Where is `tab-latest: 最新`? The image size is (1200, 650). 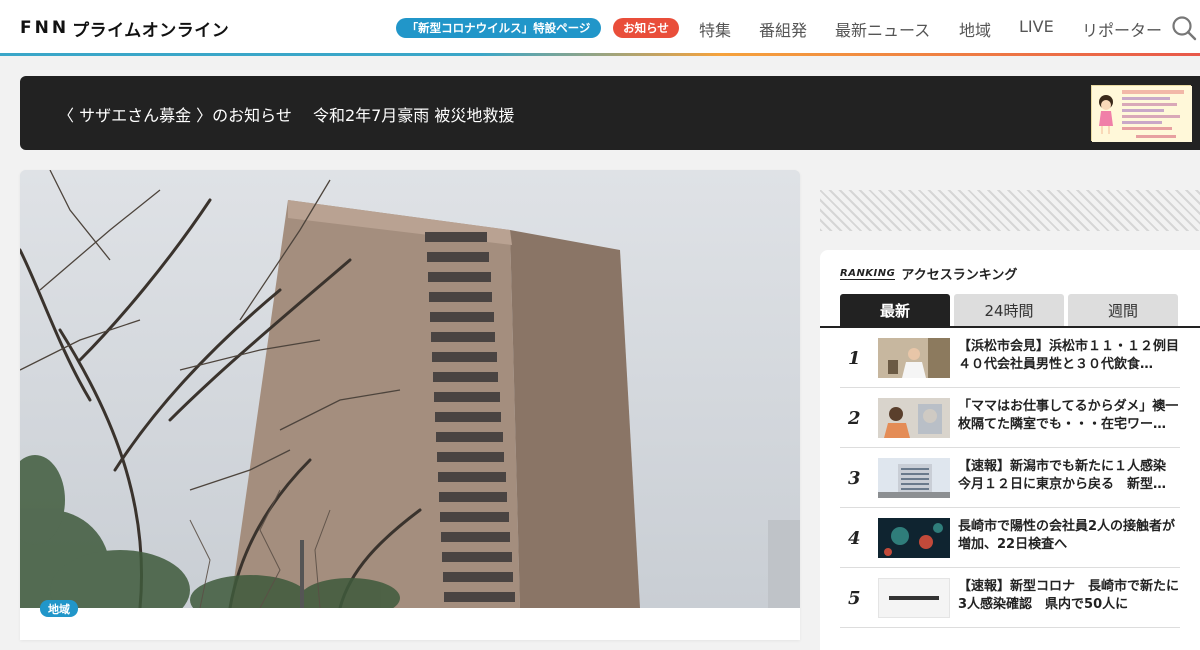 tab-latest: 最新 is located at coordinates (895, 310).